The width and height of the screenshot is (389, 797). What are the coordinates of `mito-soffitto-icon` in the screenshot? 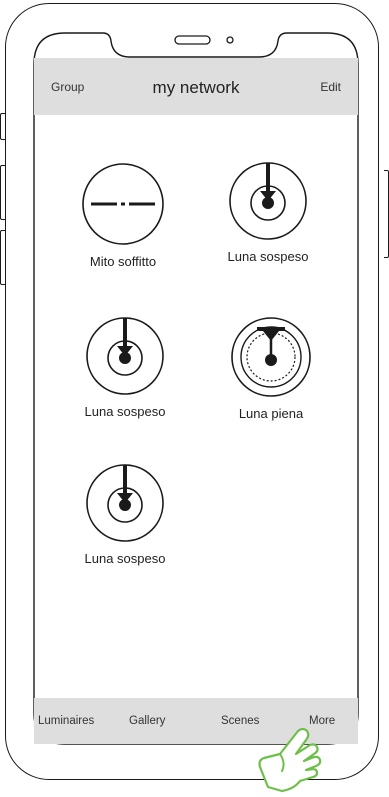 It's located at (123, 204).